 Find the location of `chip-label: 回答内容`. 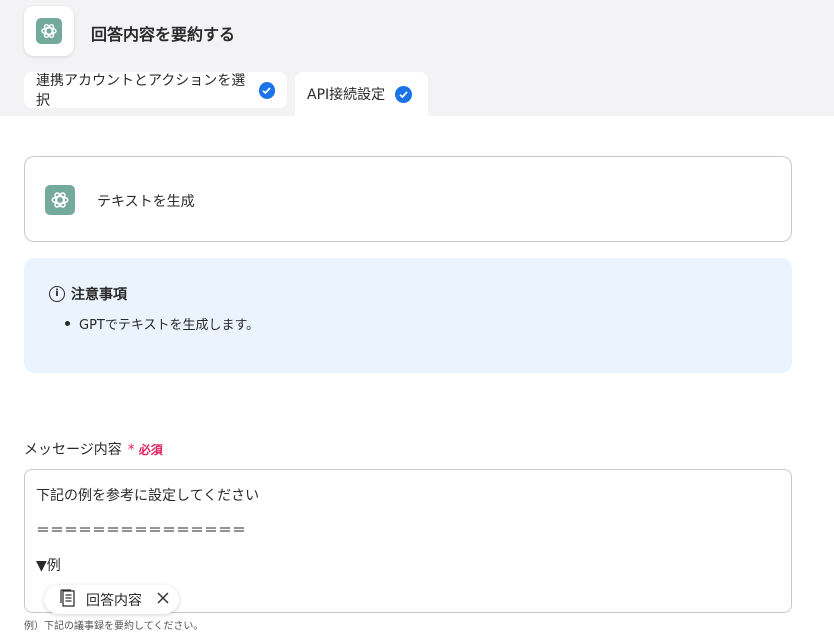

chip-label: 回答内容 is located at coordinates (114, 600).